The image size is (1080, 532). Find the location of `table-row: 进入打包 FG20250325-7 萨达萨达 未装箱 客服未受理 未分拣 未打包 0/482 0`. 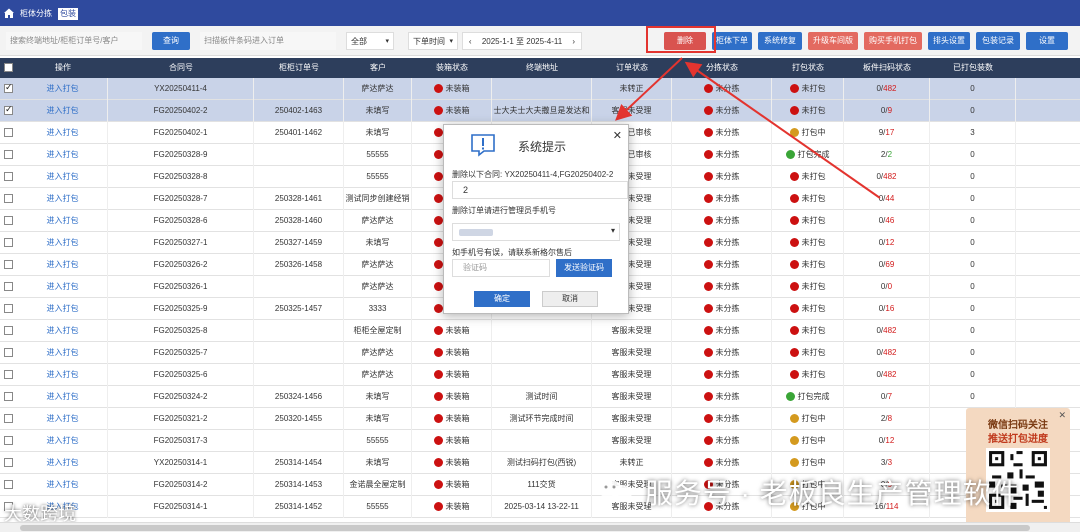

table-row: 进入打包 FG20250325-7 萨达萨达 未装箱 客服未受理 未分拣 未打包 0/482 0 is located at coordinates (540, 353).